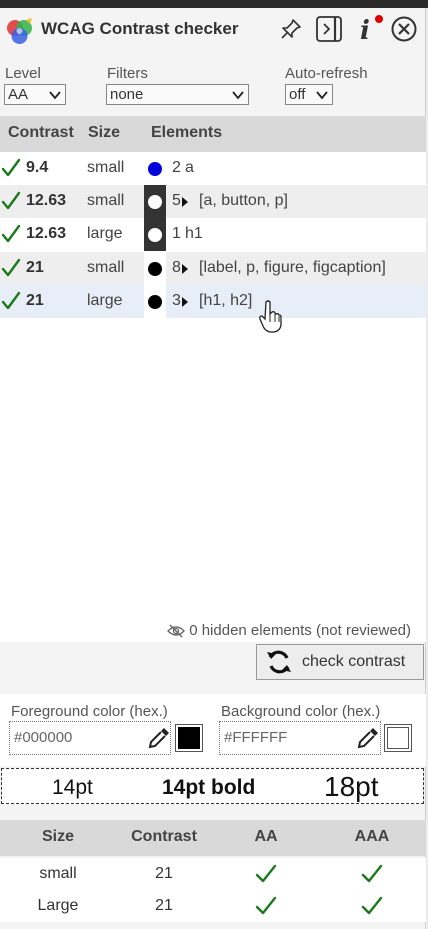 The height and width of the screenshot is (929, 428). Describe the element at coordinates (176, 267) in the screenshot. I see `element-count: 8` at that location.